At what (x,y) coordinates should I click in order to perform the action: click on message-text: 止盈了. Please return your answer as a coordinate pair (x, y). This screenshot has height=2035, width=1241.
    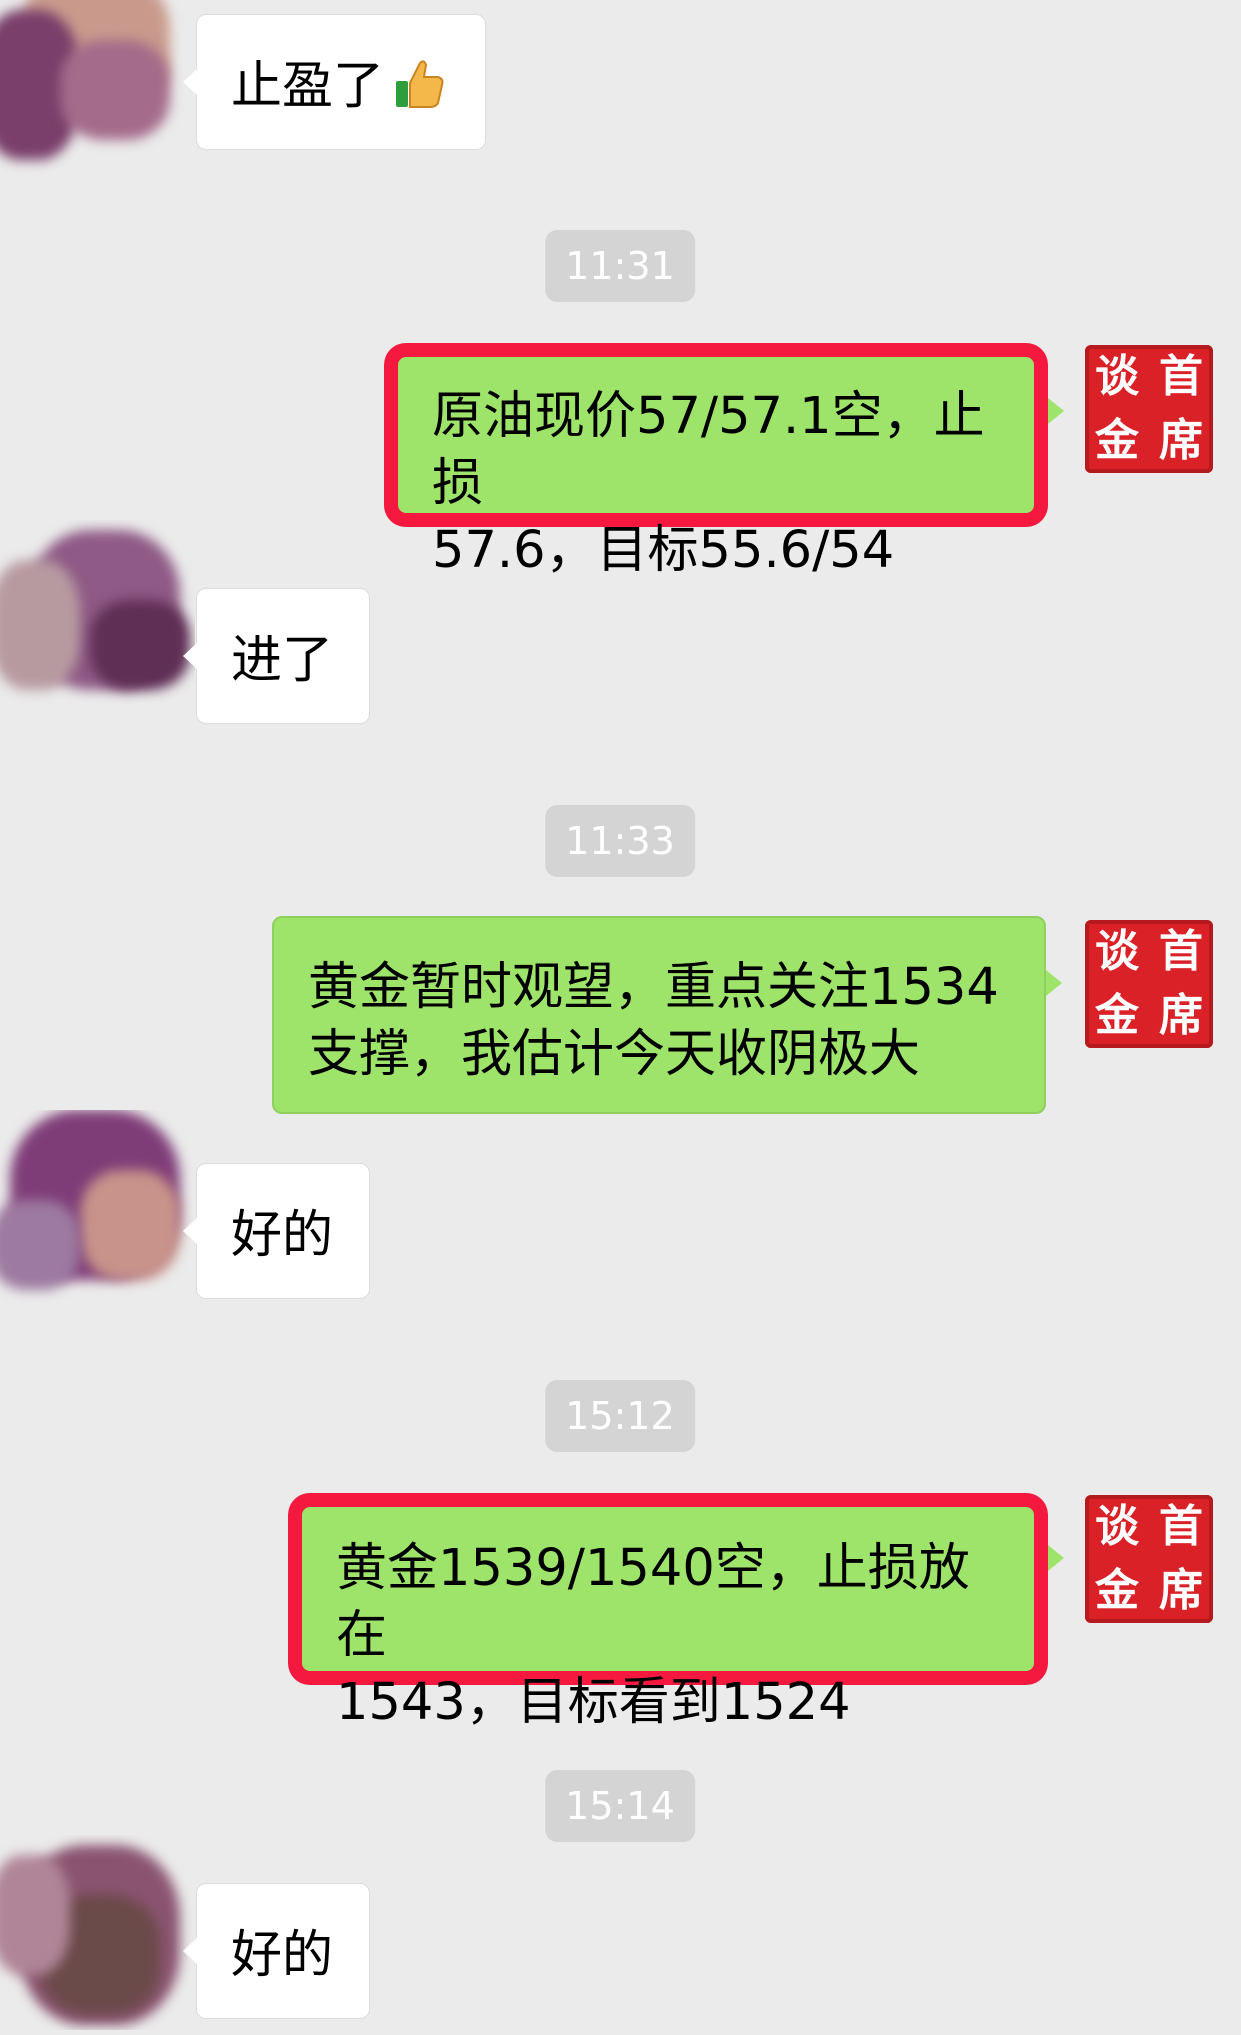
    Looking at the image, I should click on (308, 86).